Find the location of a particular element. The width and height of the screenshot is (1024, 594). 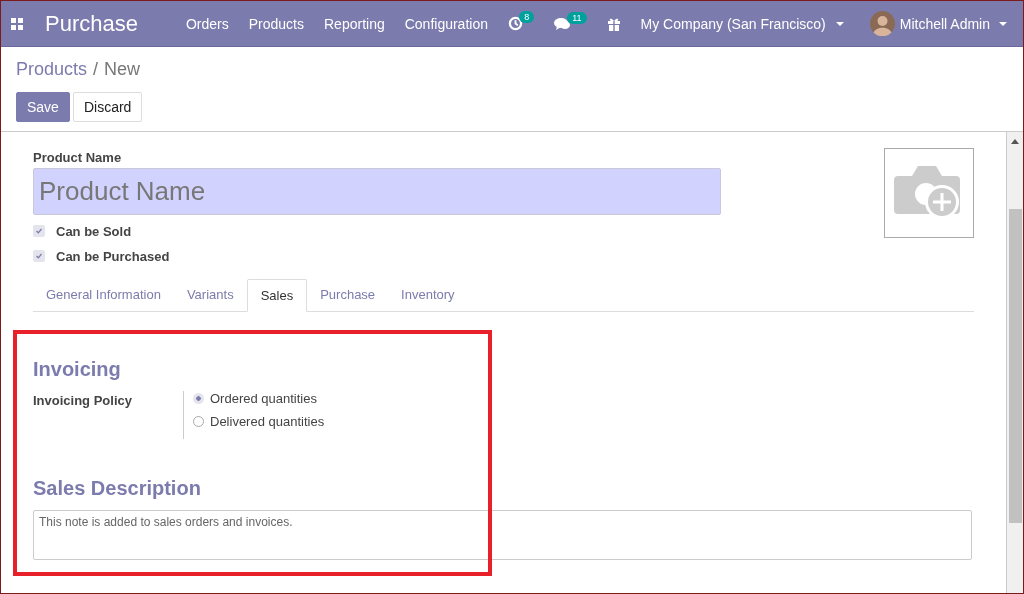

menu-item: Reporting is located at coordinates (354, 23).